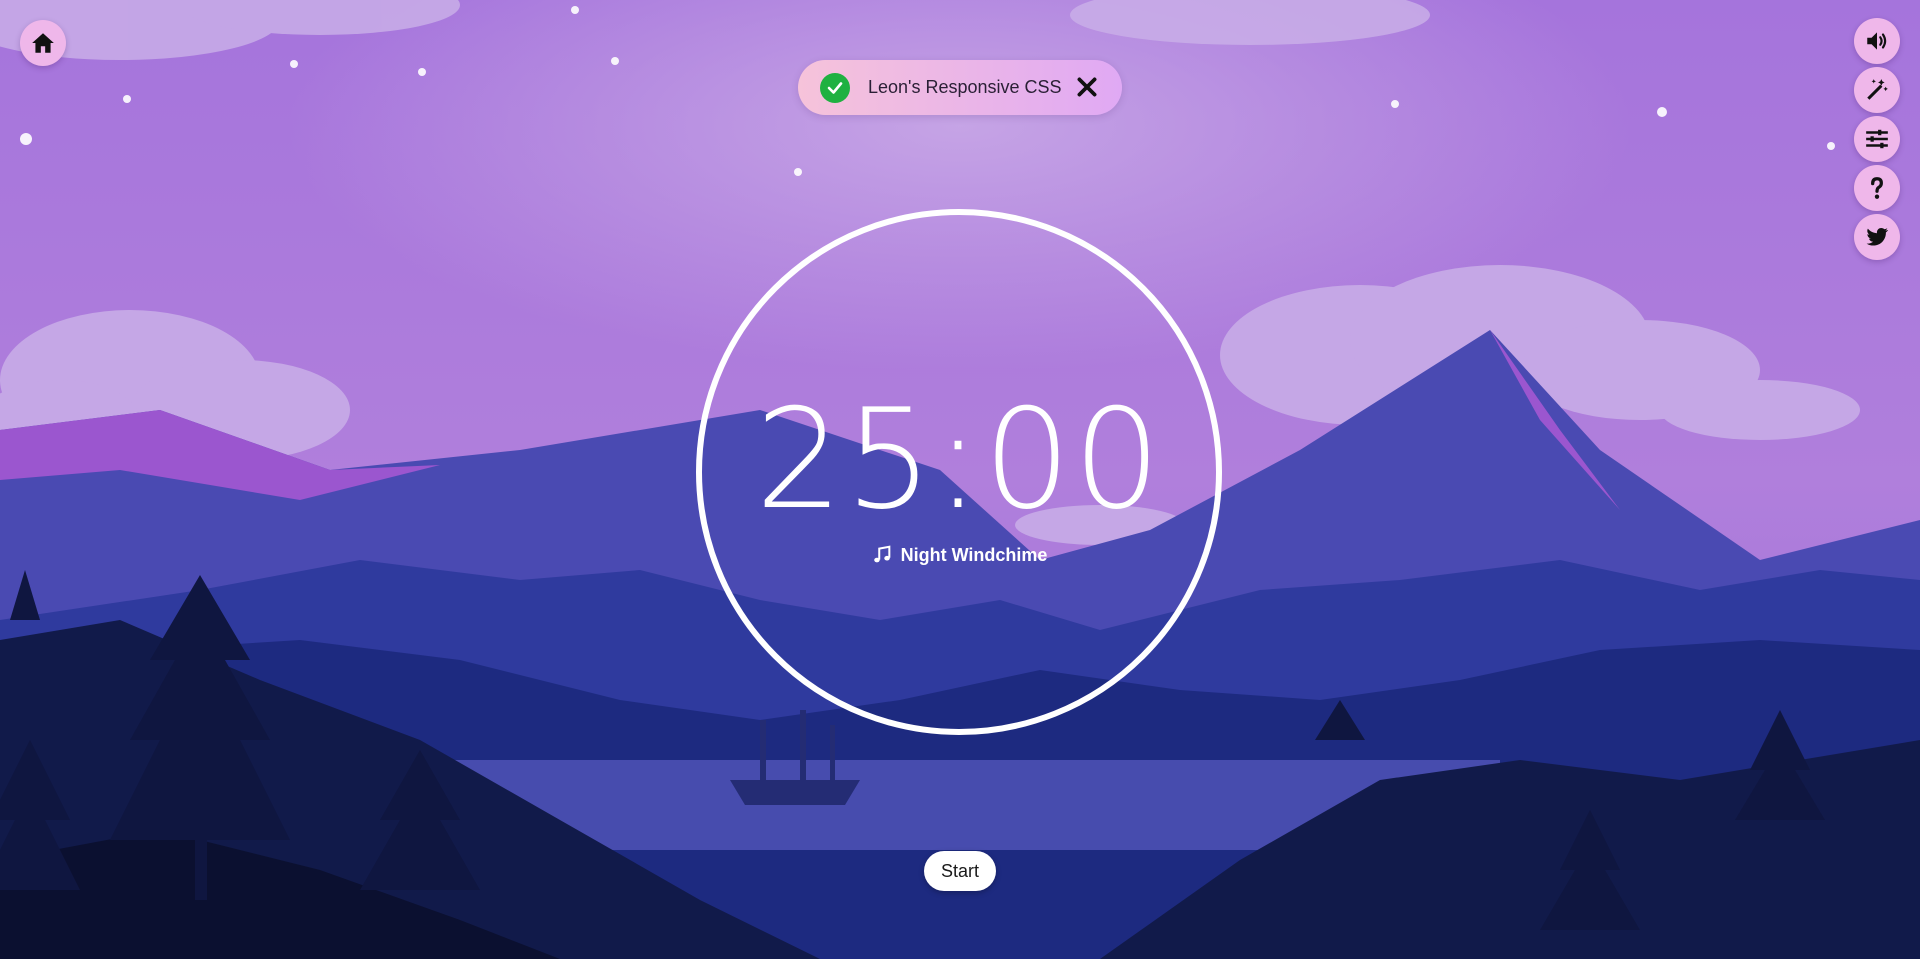  I want to click on theme-button, so click(1877, 90).